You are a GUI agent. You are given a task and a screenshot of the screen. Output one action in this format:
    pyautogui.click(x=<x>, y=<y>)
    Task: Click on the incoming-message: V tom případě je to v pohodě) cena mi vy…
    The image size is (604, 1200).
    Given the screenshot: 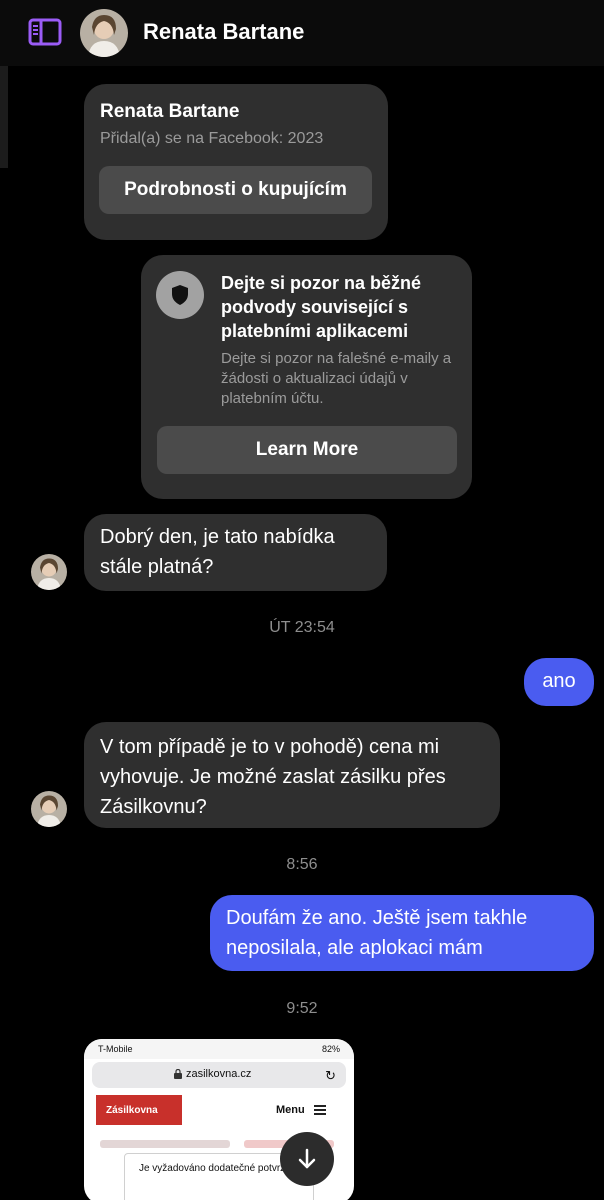 What is the action you would take?
    pyautogui.click(x=292, y=775)
    